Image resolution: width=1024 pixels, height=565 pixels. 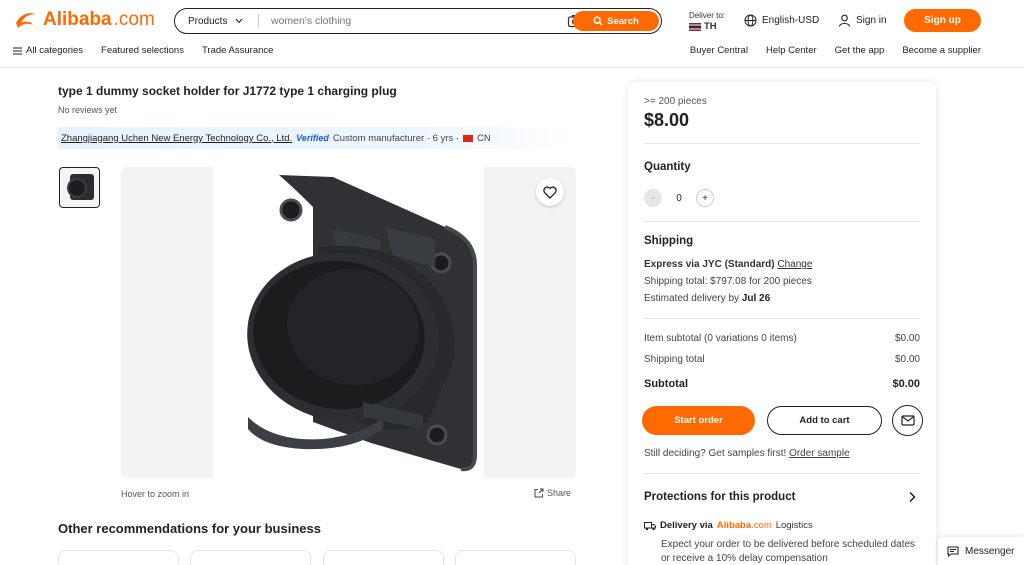 I want to click on sign-up-button: Sign up, so click(x=942, y=20).